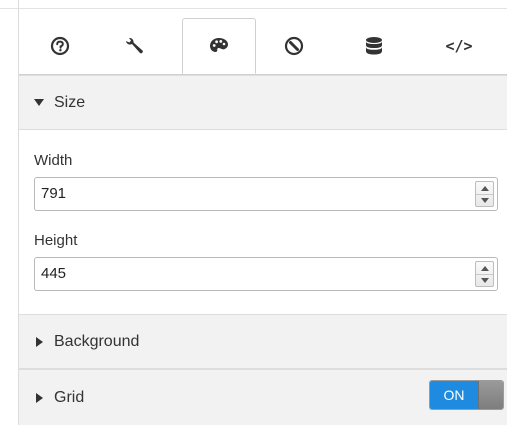 This screenshot has width=507, height=425. I want to click on info-icon, so click(60, 46).